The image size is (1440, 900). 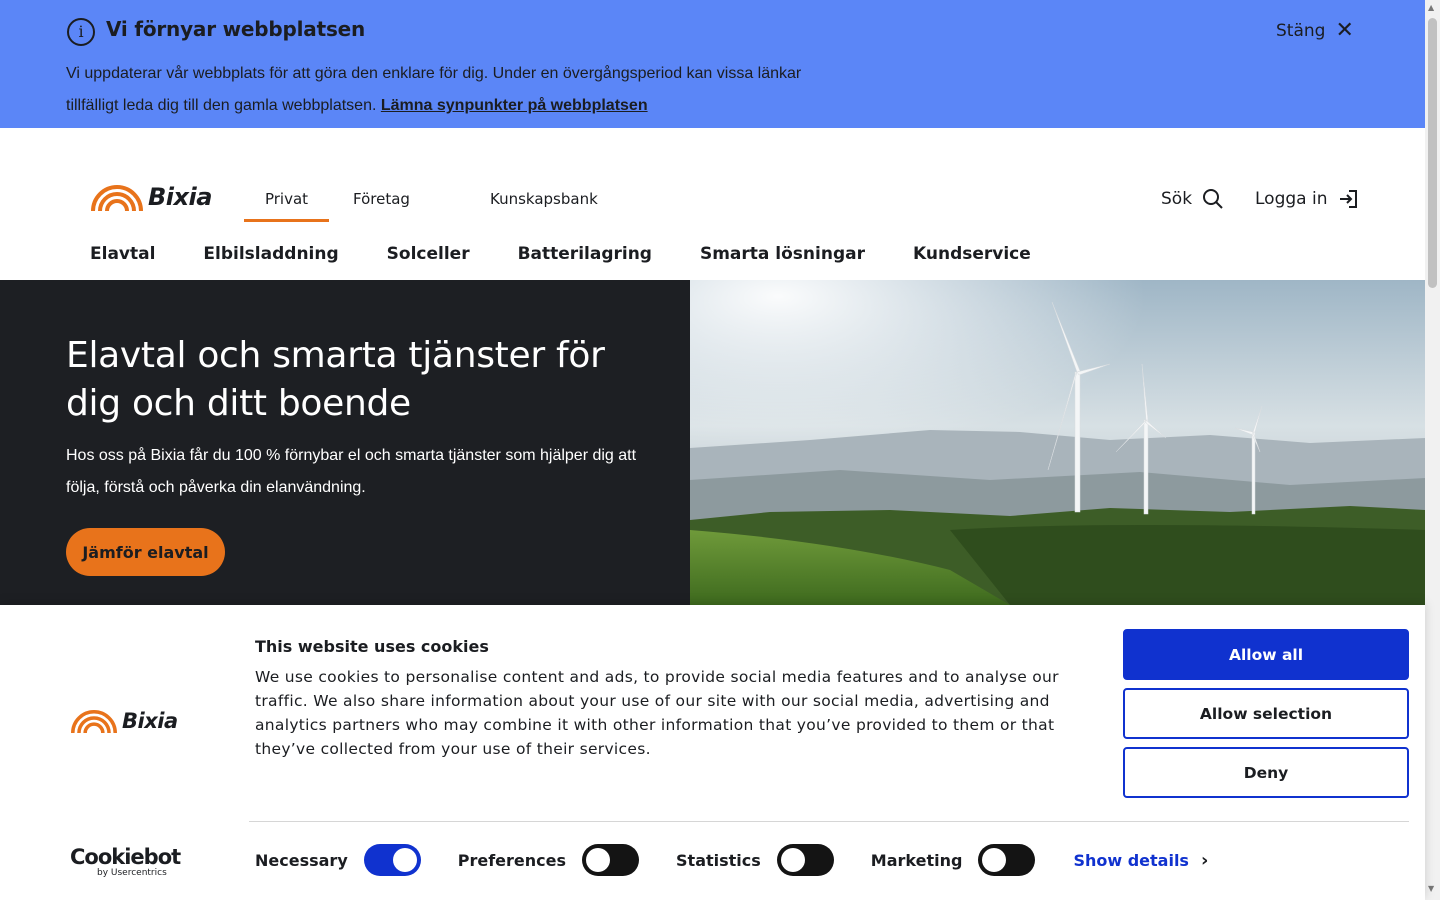 What do you see at coordinates (372, 646) in the screenshot?
I see `cookie-title: This website uses cookies` at bounding box center [372, 646].